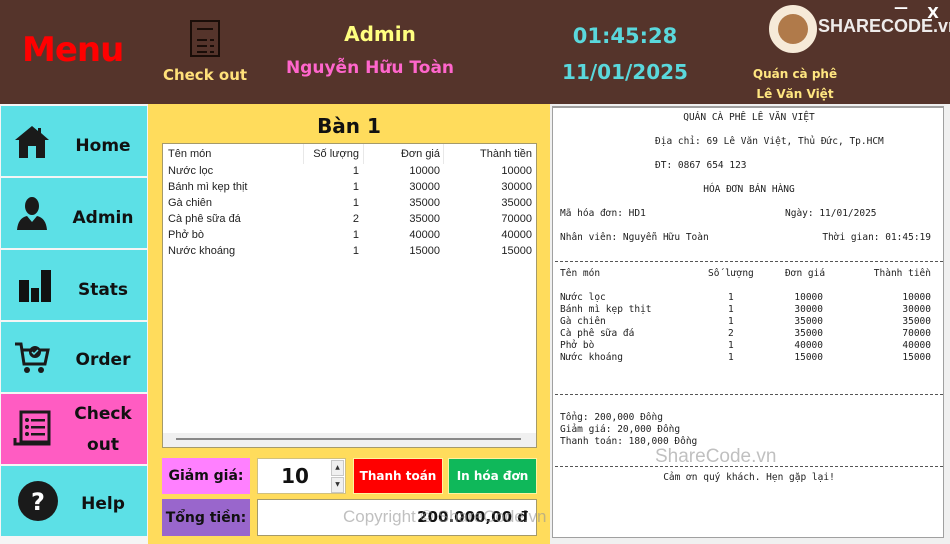  What do you see at coordinates (795, 74) in the screenshot?
I see `shop-name-line1: Quán cà phê` at bounding box center [795, 74].